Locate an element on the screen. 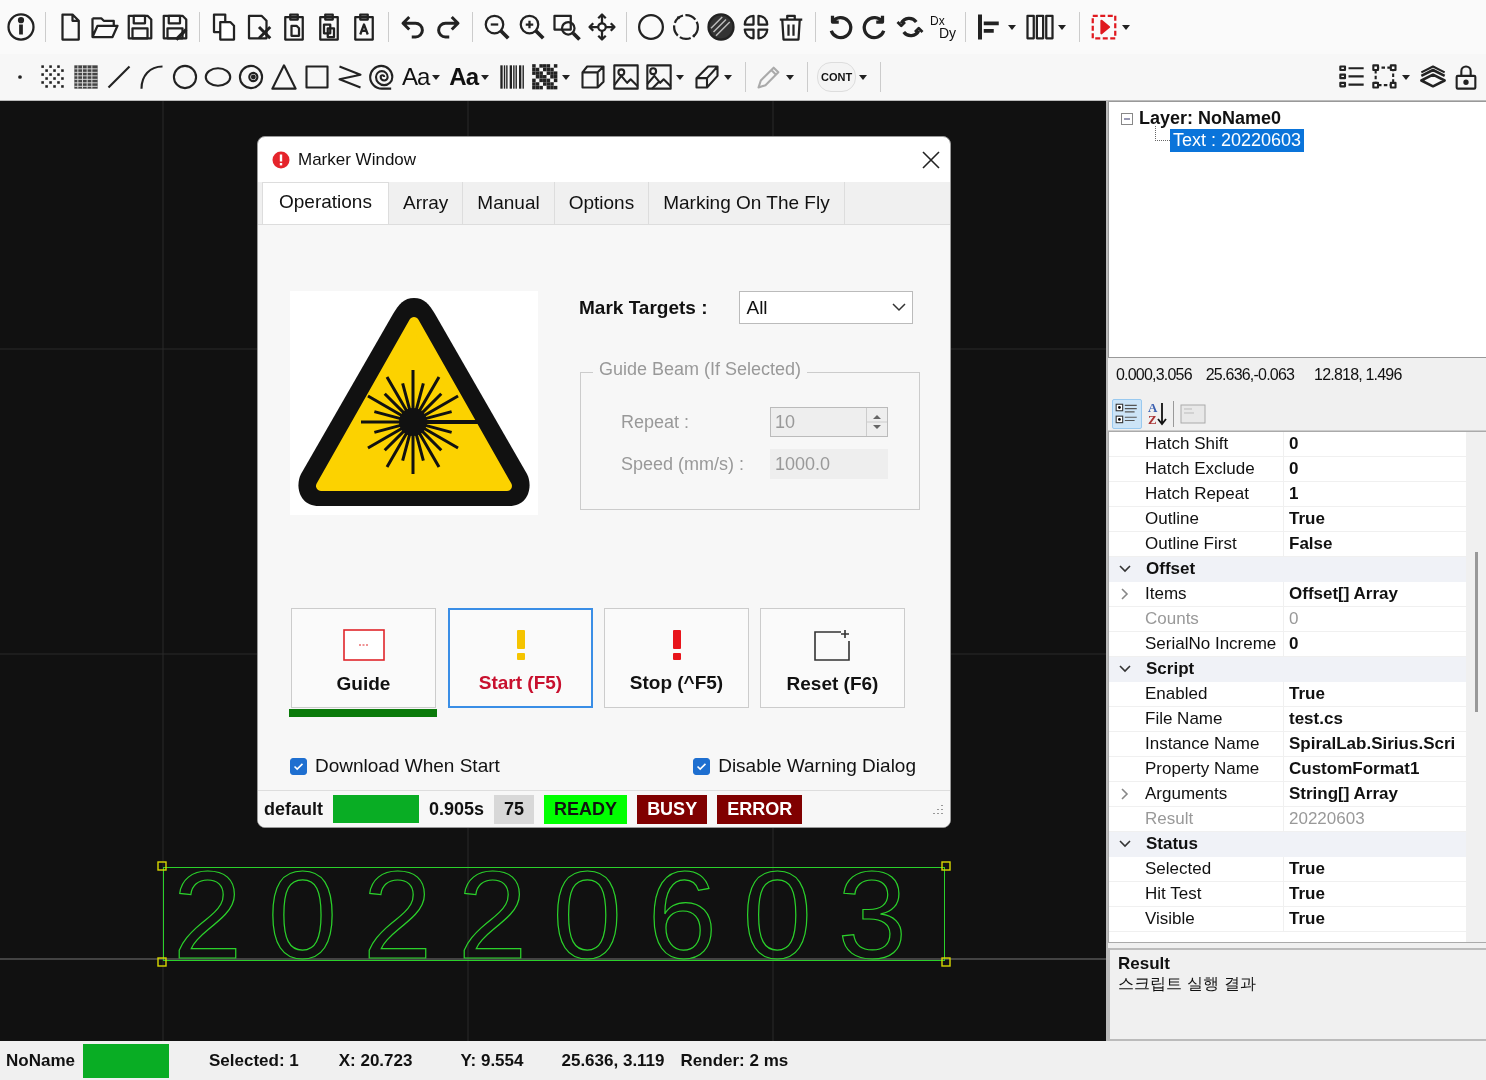  warning-icon is located at coordinates (520, 645).